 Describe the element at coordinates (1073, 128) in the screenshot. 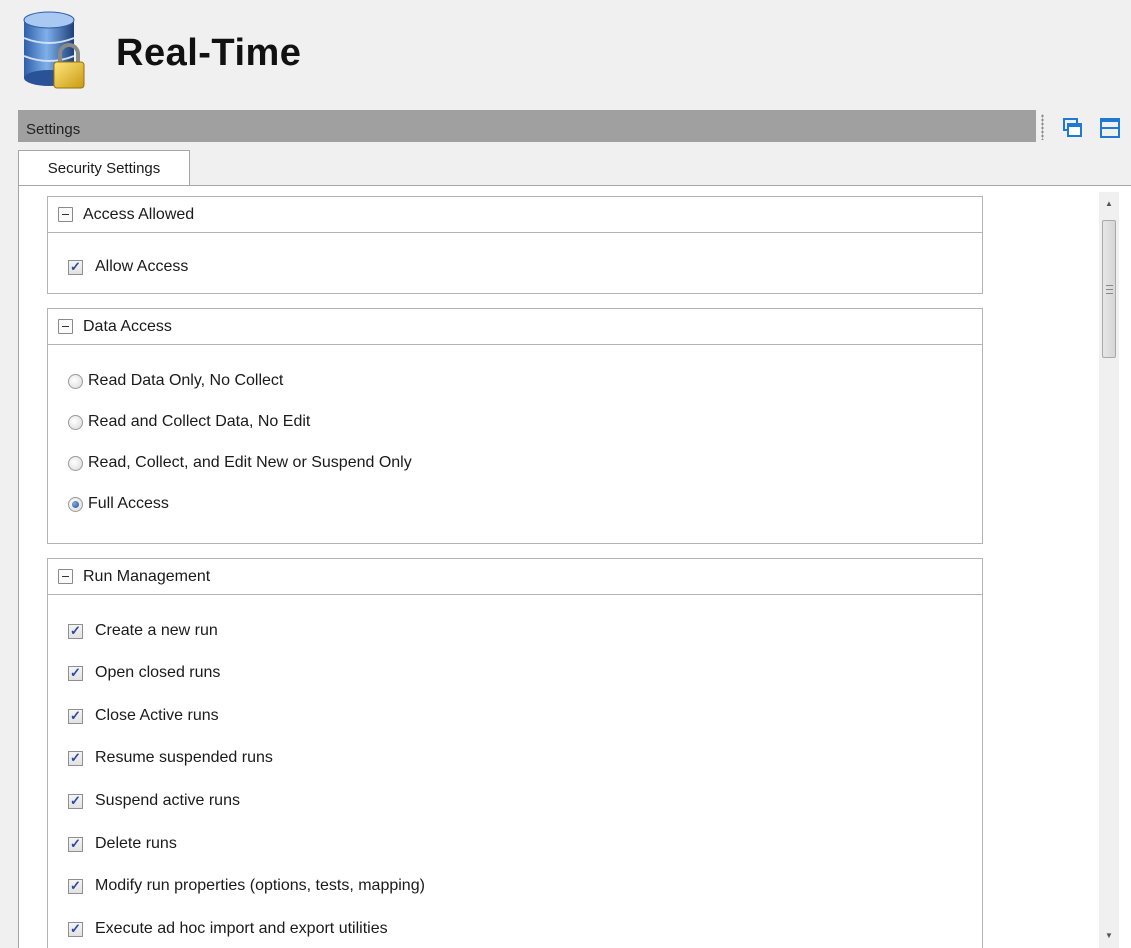

I see `restore-window-icon` at that location.